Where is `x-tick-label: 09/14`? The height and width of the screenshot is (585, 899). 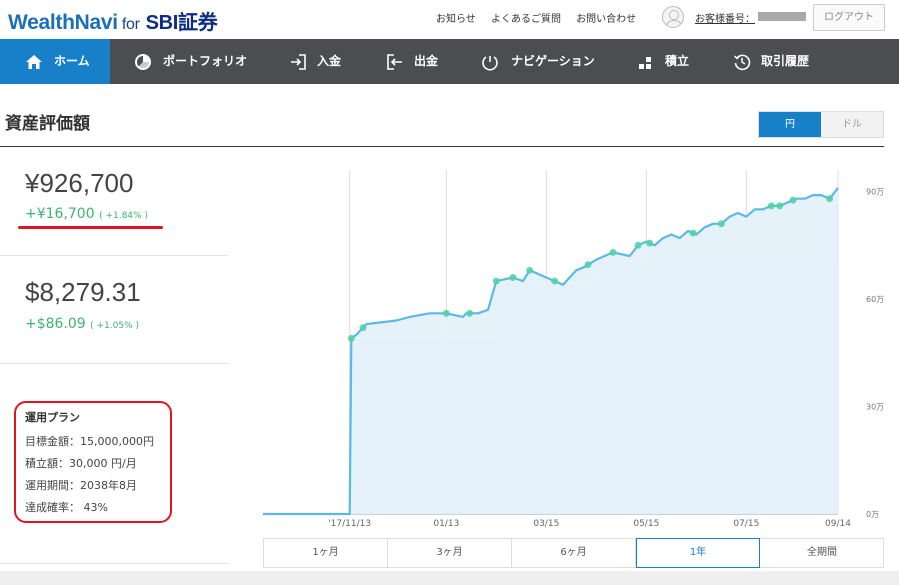
x-tick-label: 09/14 is located at coordinates (838, 524).